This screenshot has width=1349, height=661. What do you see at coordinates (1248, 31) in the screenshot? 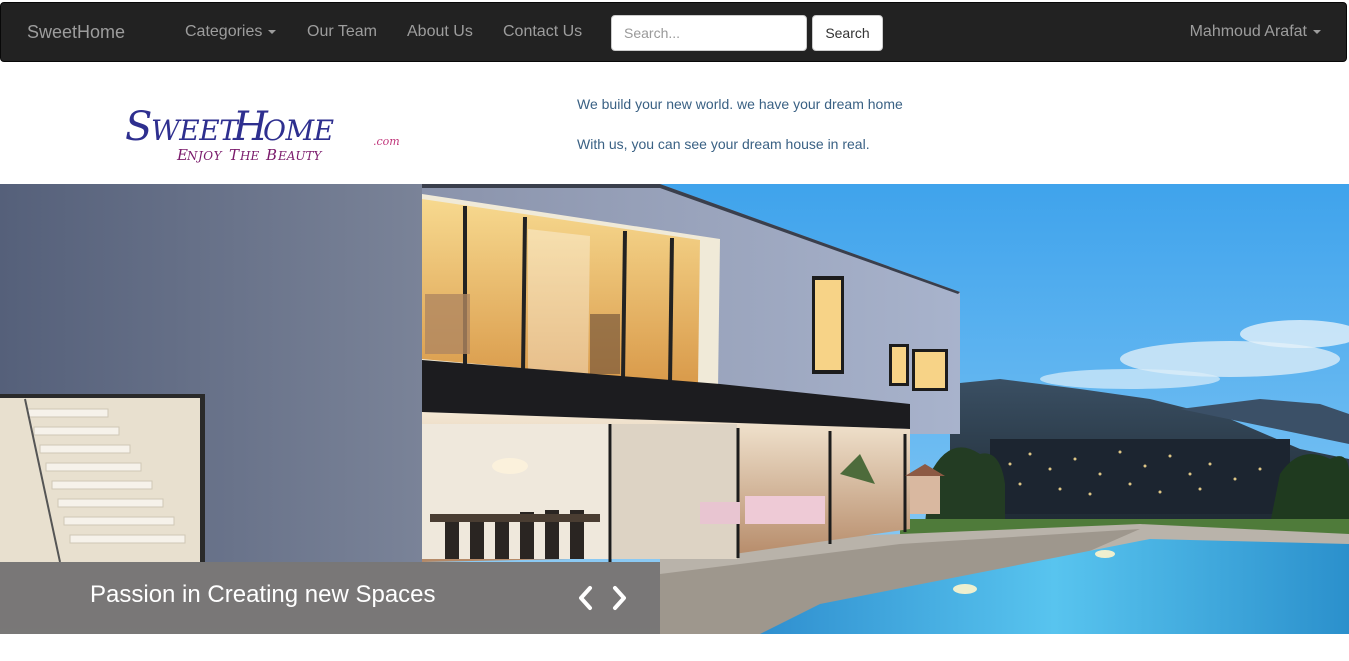
I see `user-name: Mahmoud Arafat` at bounding box center [1248, 31].